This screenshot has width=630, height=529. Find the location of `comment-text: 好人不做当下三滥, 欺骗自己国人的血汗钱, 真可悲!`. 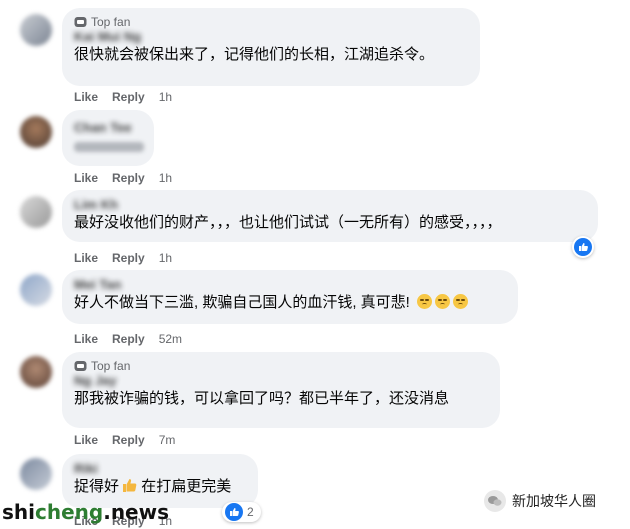

comment-text: 好人不做当下三滥, 欺骗自己国人的血汗钱, 真可悲! is located at coordinates (290, 303).